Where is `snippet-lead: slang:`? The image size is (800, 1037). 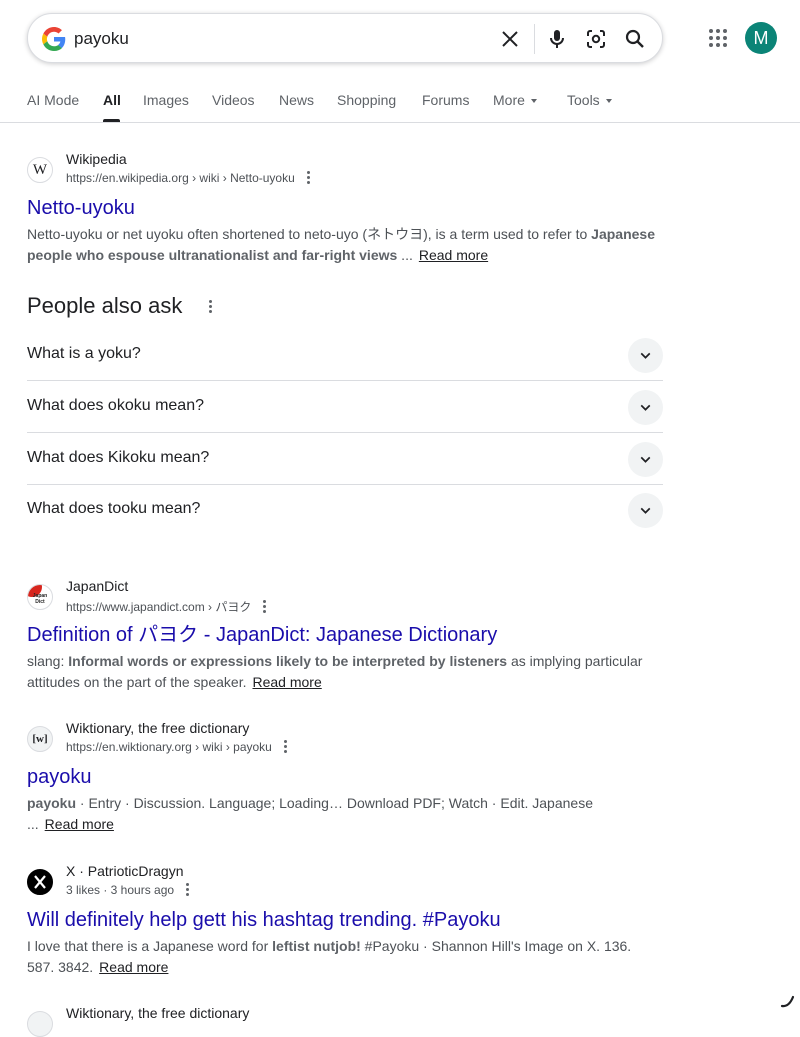 snippet-lead: slang: is located at coordinates (48, 661).